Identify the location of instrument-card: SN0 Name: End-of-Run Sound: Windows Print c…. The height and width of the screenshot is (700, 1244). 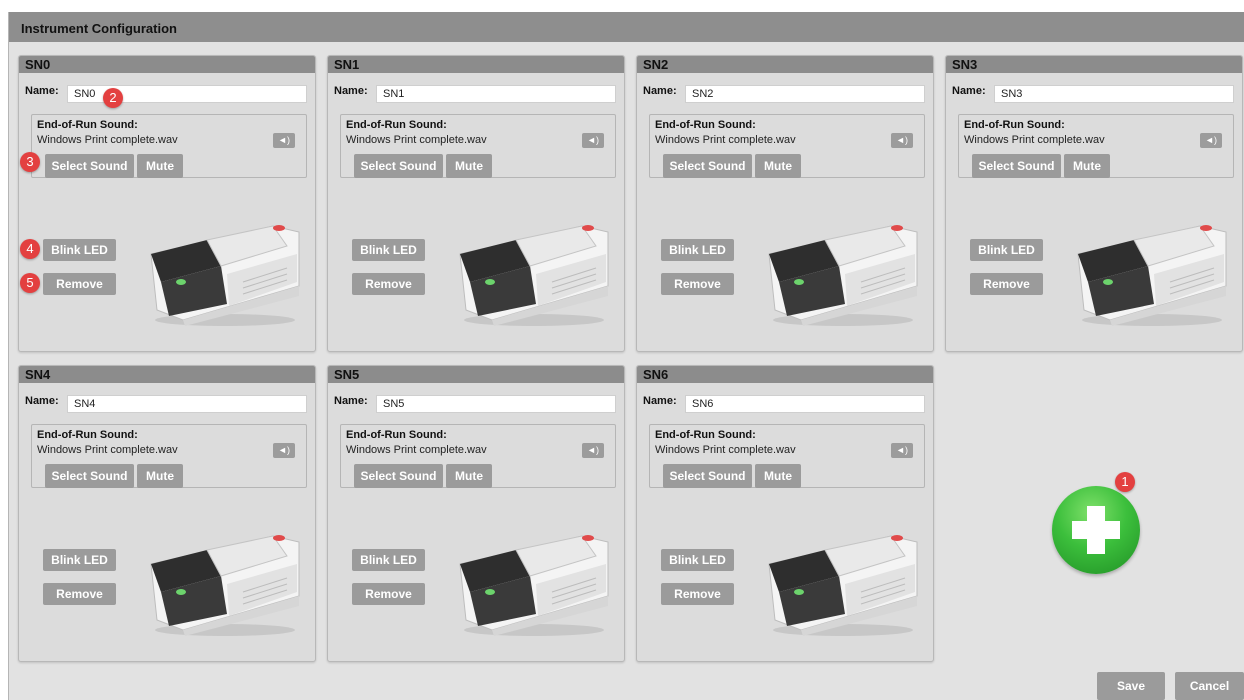
(167, 203).